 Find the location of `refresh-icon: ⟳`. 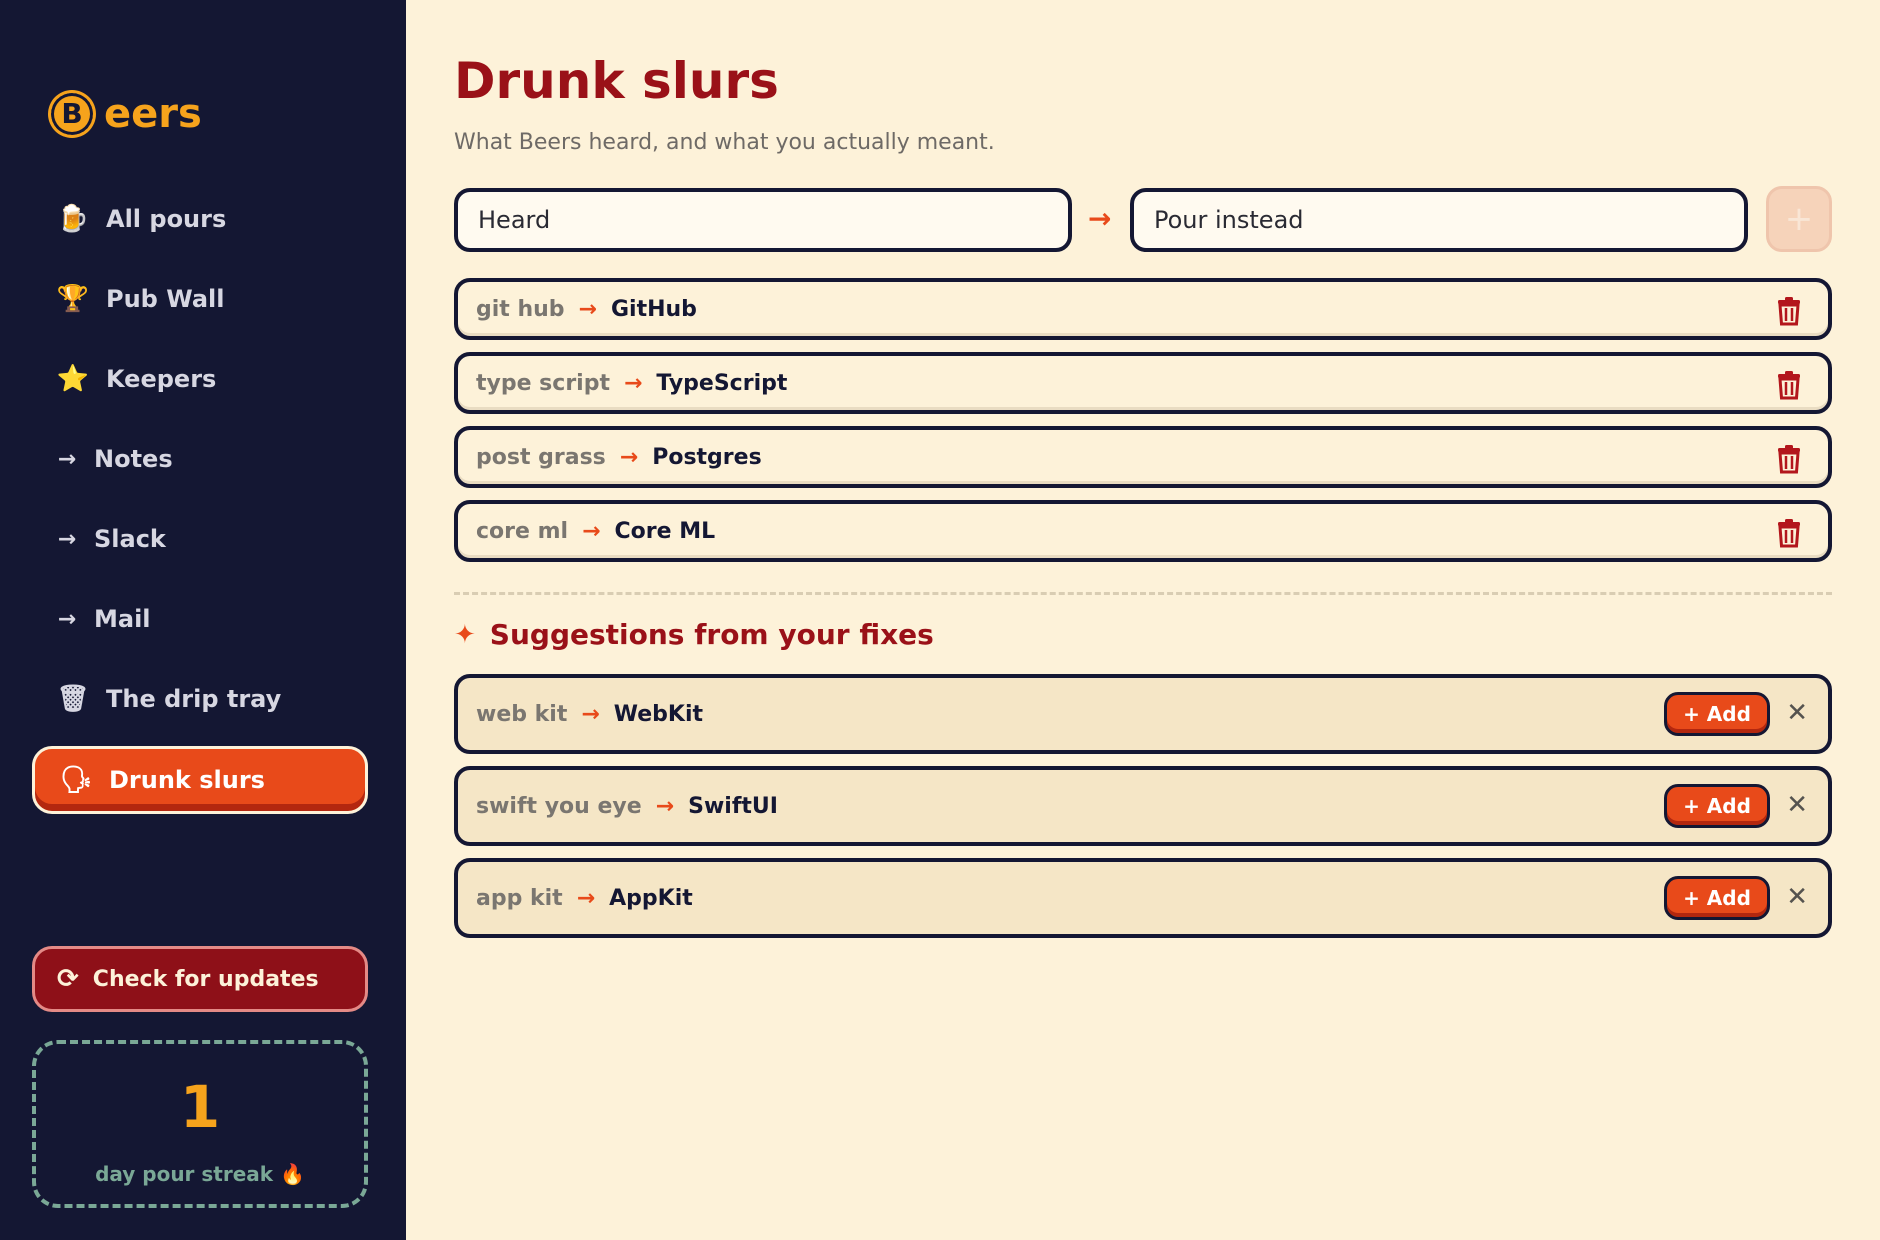

refresh-icon: ⟳ is located at coordinates (68, 979).